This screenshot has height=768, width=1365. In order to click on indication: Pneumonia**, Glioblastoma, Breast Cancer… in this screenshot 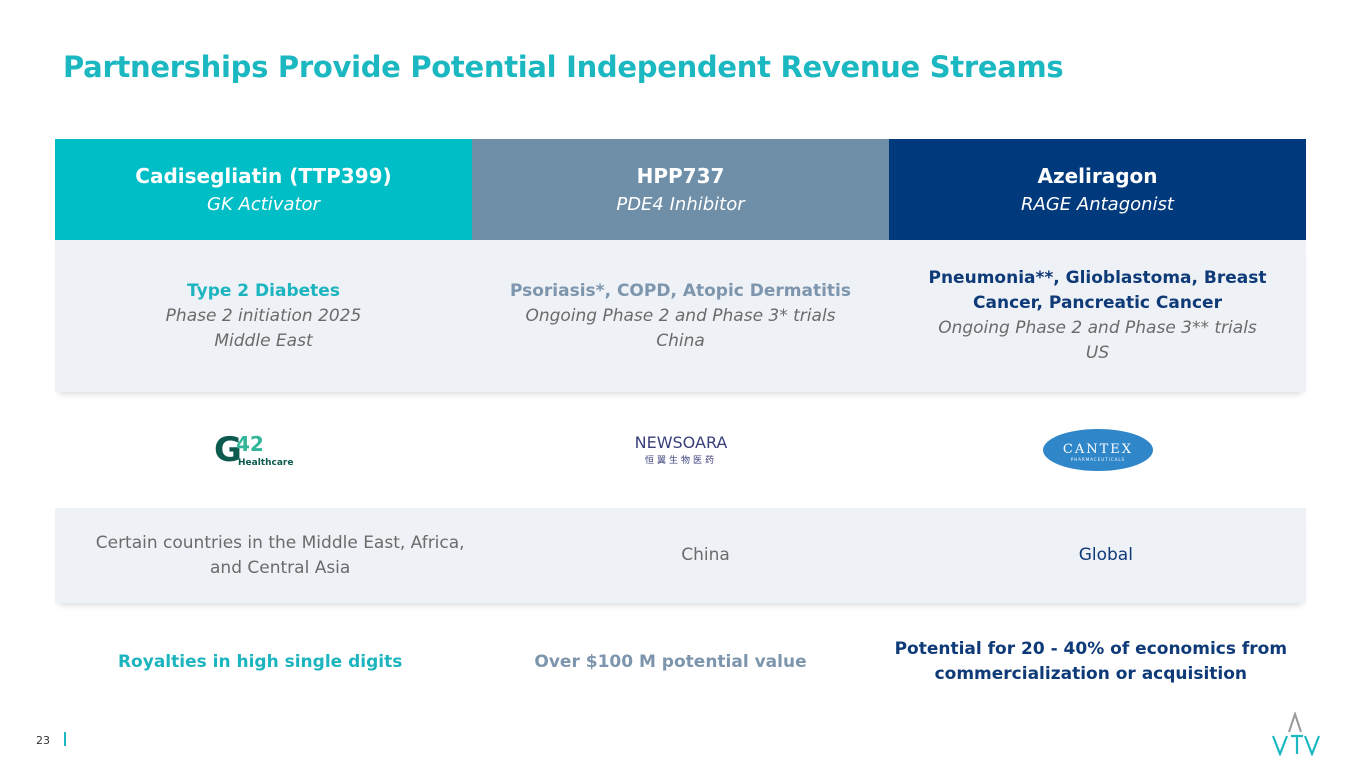, I will do `click(1097, 290)`.